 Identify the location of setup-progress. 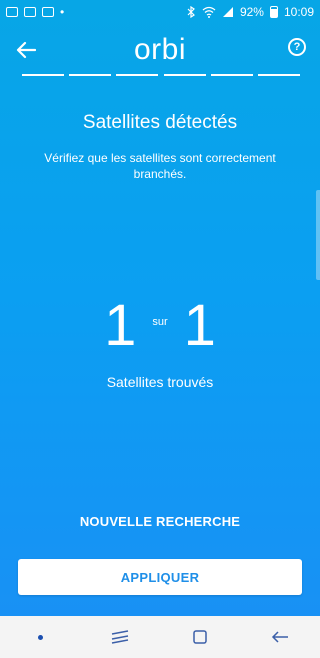
(161, 75).